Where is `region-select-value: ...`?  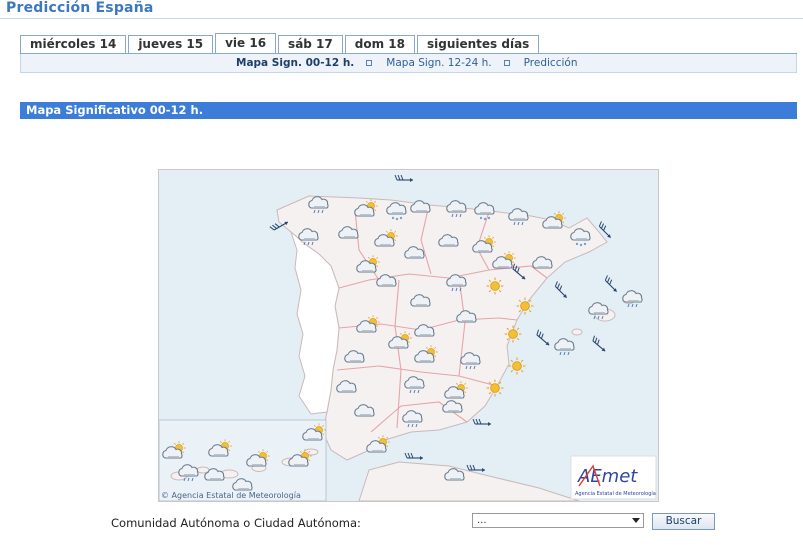 region-select-value: ... is located at coordinates (482, 520).